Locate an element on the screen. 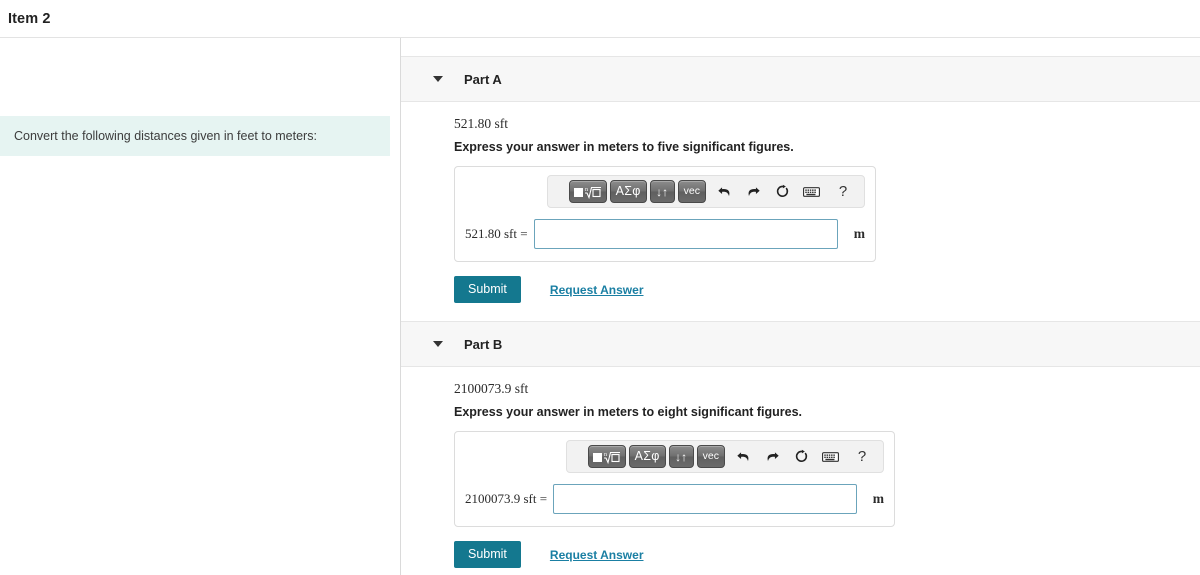 This screenshot has width=1200, height=575. part-a-header: Part A is located at coordinates (800, 79).